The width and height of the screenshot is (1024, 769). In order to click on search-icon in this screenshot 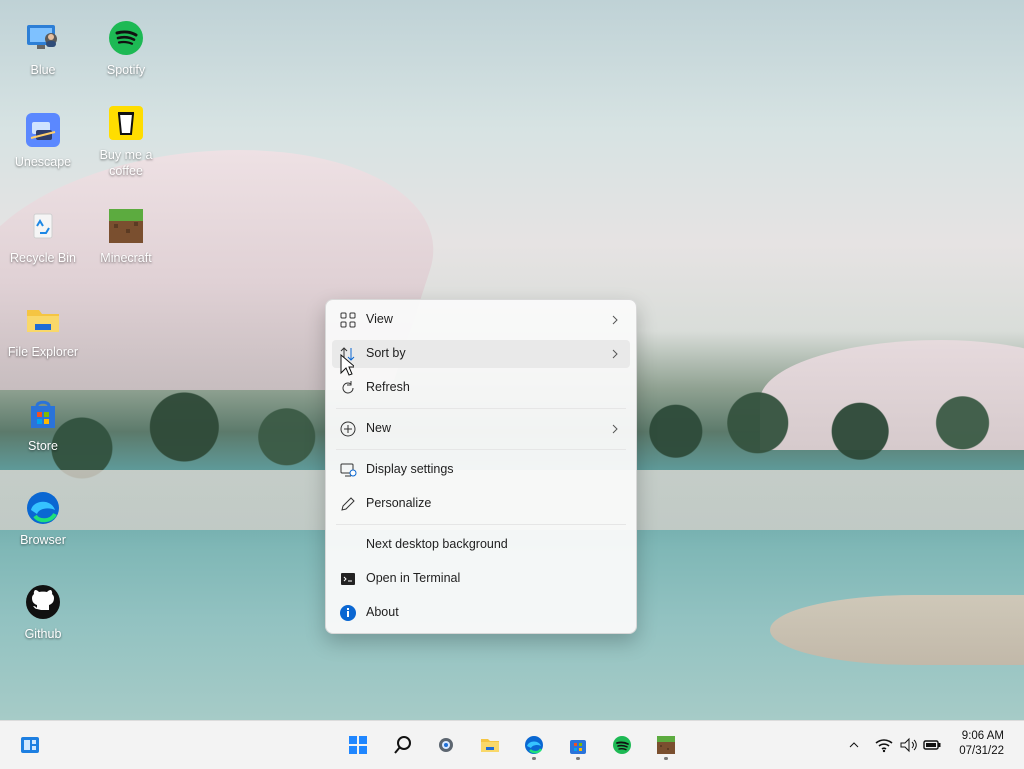, I will do `click(402, 745)`.